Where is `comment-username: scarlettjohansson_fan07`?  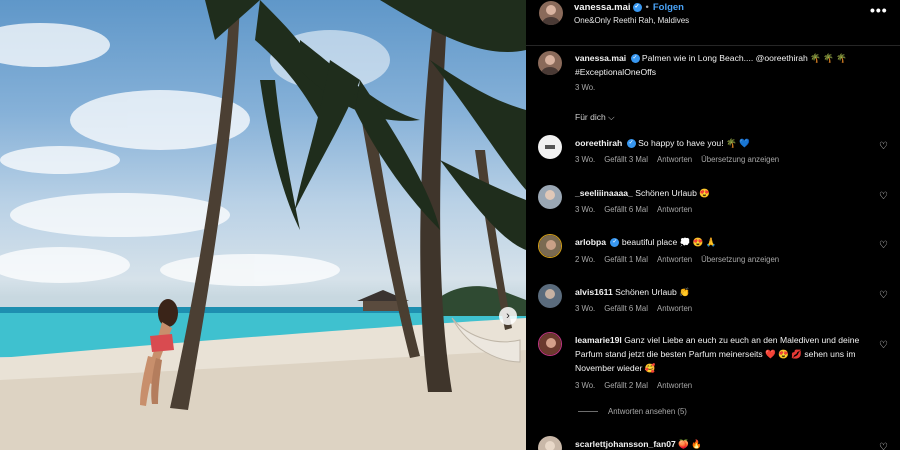
comment-username: scarlettjohansson_fan07 is located at coordinates (625, 444).